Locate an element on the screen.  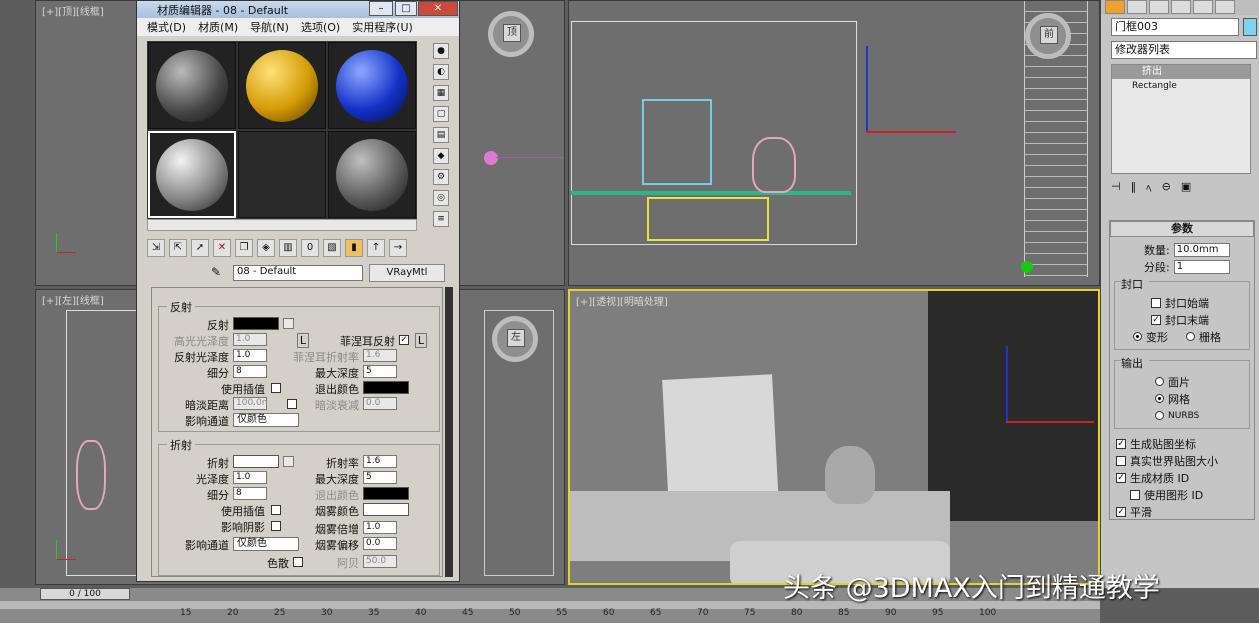
refl-gloss-spinner: 1.0 is located at coordinates (250, 355).